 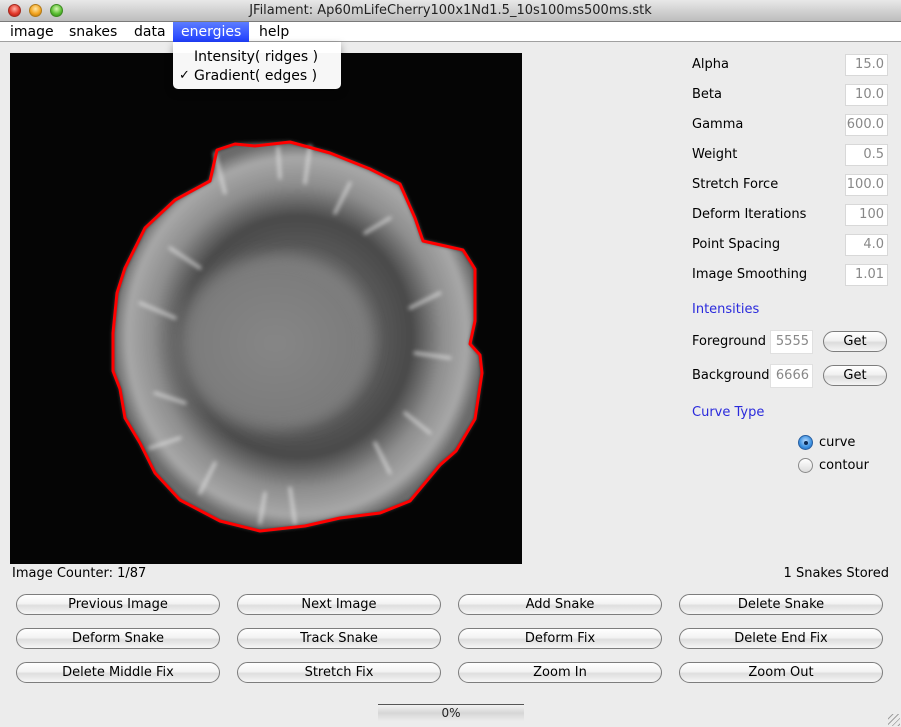 I want to click on delete-middle-fix-button: Delete Middle Fix, so click(x=118, y=672).